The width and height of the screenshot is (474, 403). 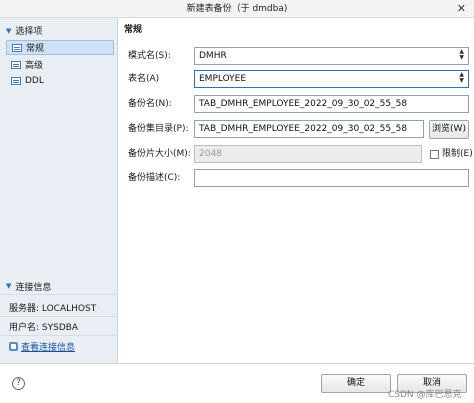 I want to click on sidebar-item-label: DDL, so click(x=34, y=80).